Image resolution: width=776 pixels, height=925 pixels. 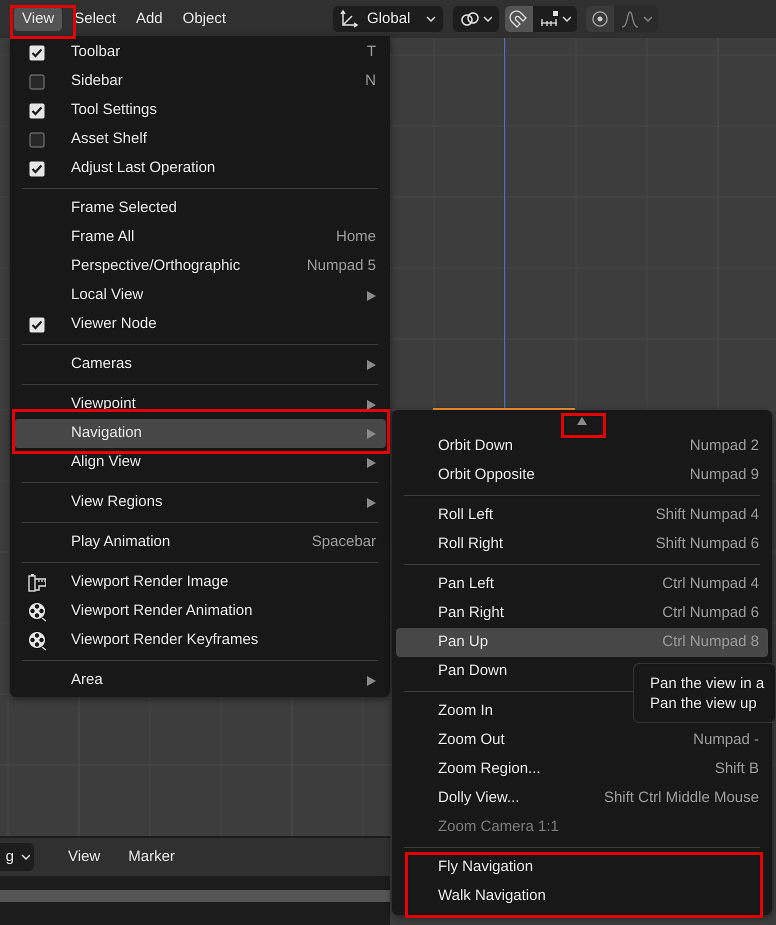 I want to click on proportional-editing-toggle, so click(x=600, y=19).